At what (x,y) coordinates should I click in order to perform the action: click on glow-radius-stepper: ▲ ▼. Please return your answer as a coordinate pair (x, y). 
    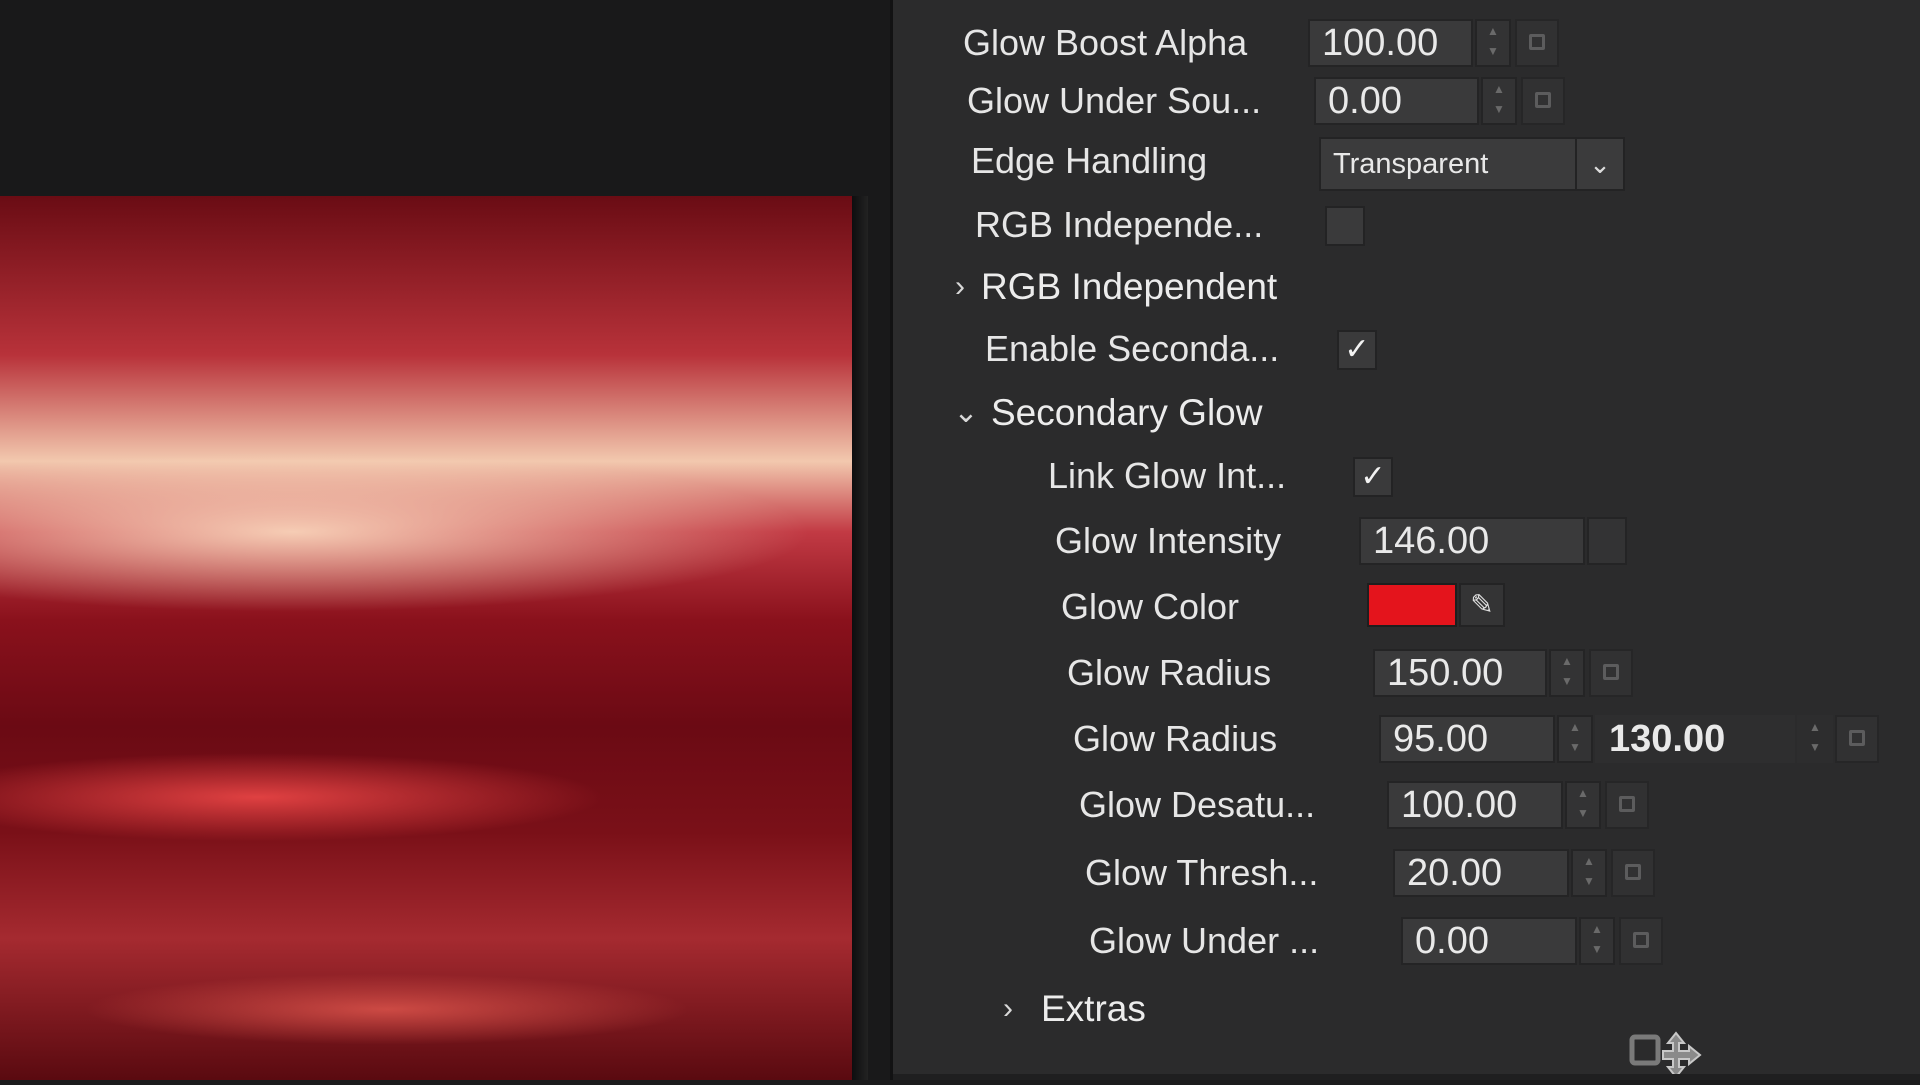
    Looking at the image, I should click on (1567, 673).